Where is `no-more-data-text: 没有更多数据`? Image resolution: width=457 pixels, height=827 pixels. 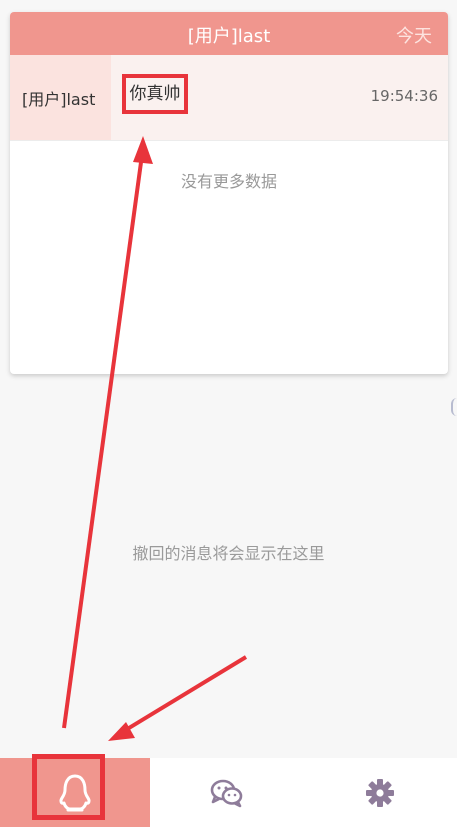
no-more-data-text: 没有更多数据 is located at coordinates (228, 181).